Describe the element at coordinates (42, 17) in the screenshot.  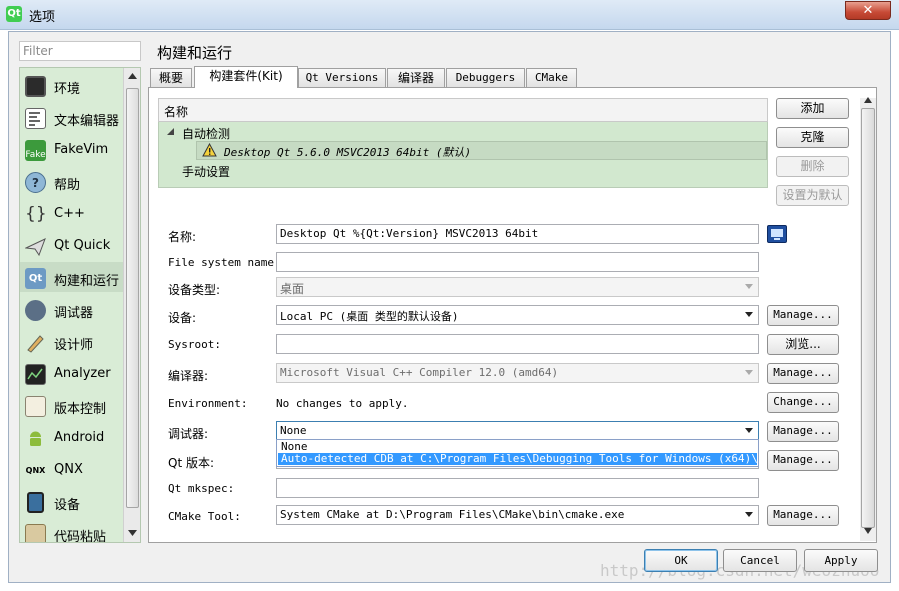
I see `window-title: 选项` at that location.